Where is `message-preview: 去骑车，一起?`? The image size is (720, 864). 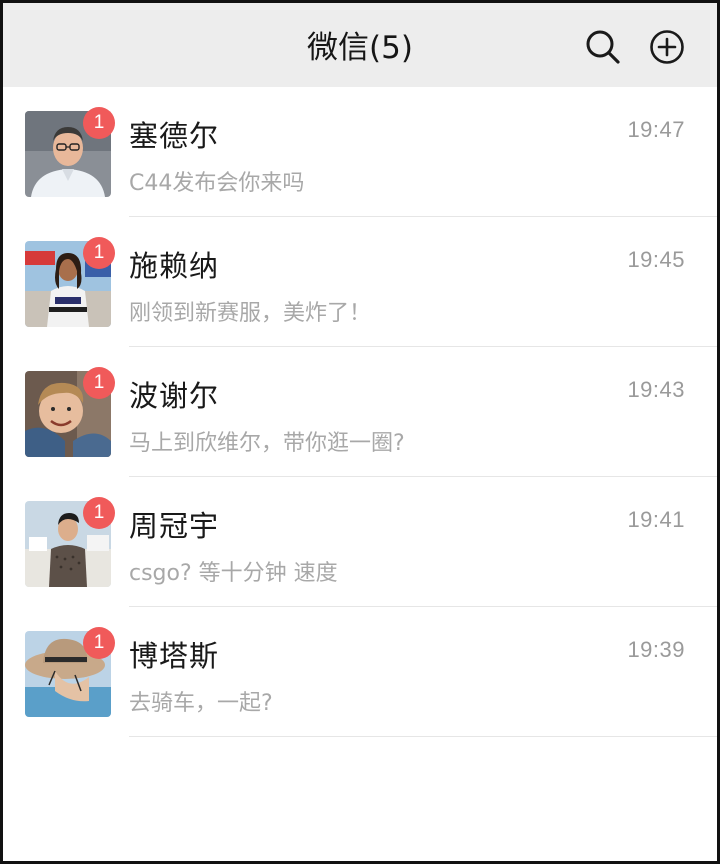
message-preview: 去骑车，一起? is located at coordinates (201, 703).